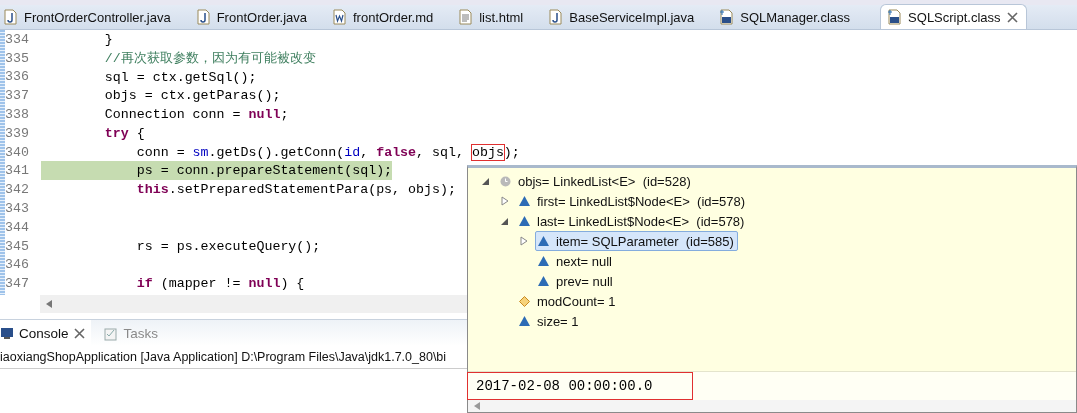  Describe the element at coordinates (17, 39) in the screenshot. I see `line-number: 334` at that location.